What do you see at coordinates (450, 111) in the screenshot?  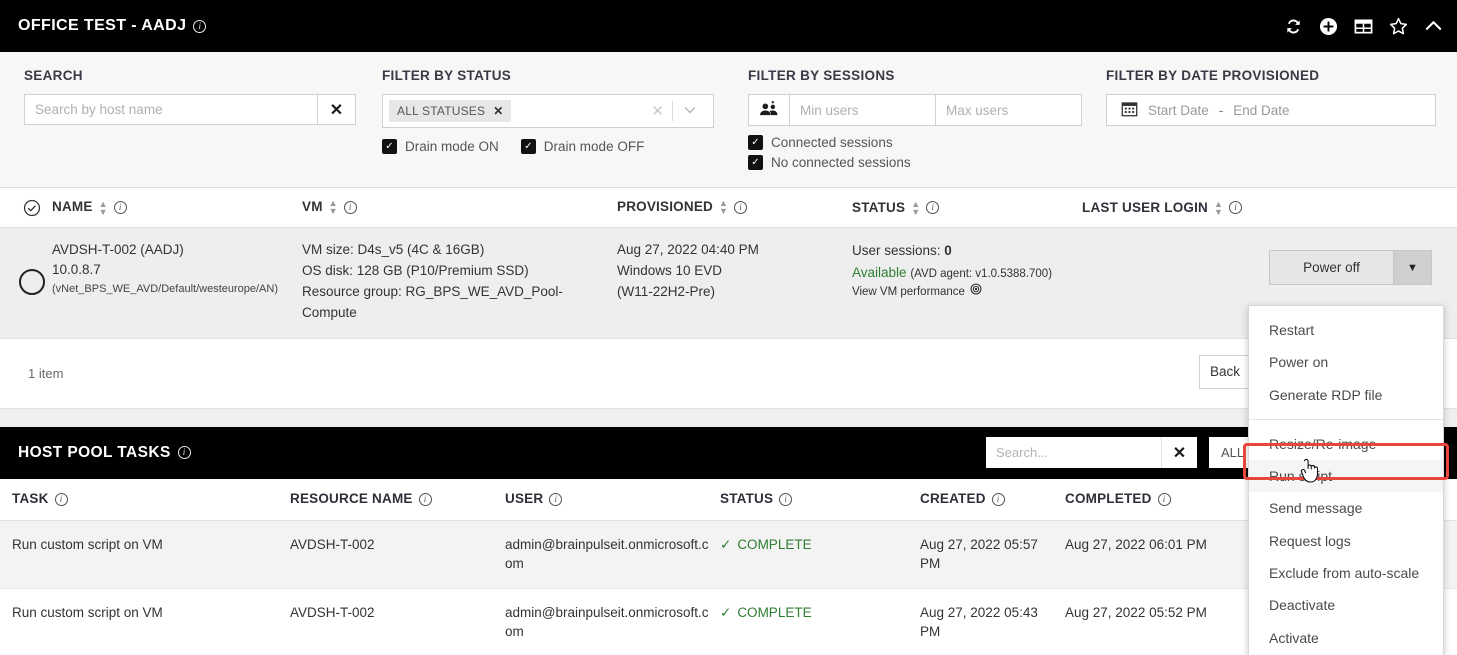 I see `status-chip-all-statuses: ALL STATUSES ✕` at bounding box center [450, 111].